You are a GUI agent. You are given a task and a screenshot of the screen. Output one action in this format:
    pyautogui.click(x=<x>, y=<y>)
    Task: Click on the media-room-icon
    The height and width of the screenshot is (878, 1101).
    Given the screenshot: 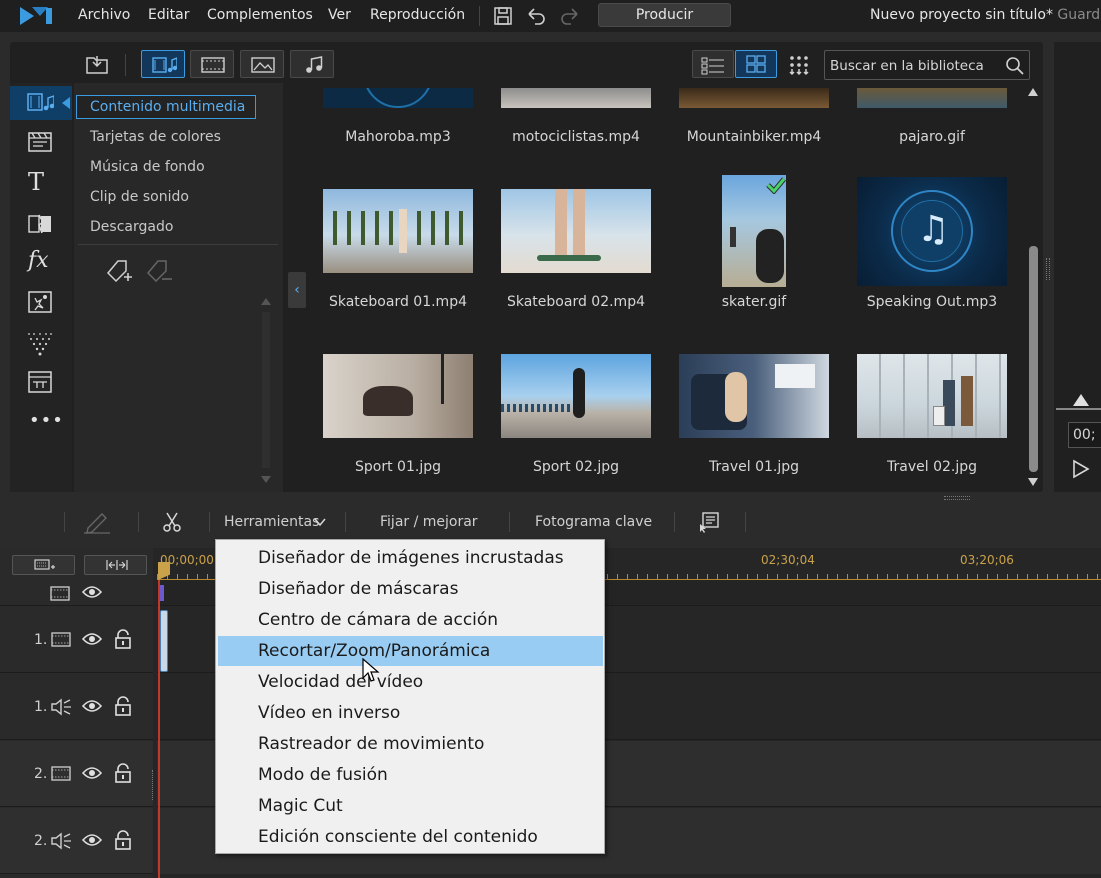 What is the action you would take?
    pyautogui.click(x=40, y=102)
    